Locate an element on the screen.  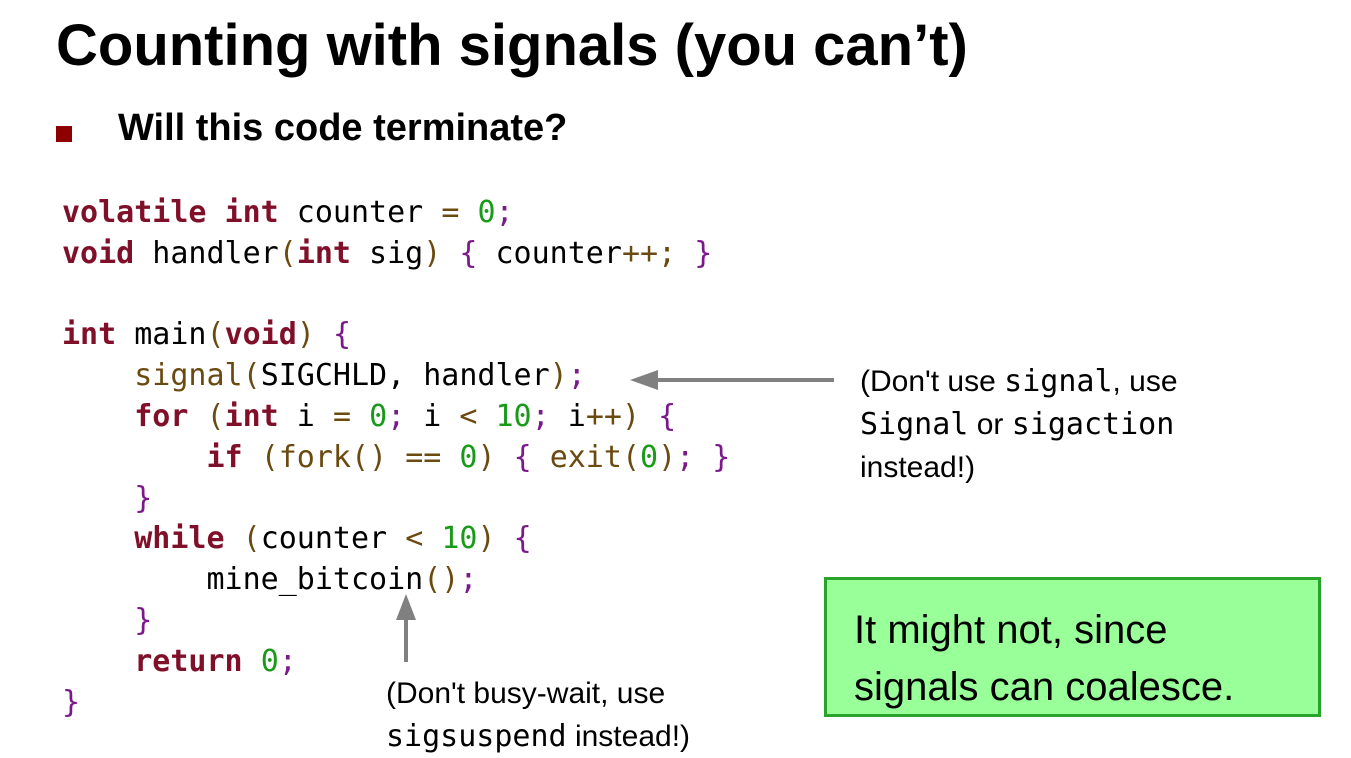
note-line: sigsuspend instead!) is located at coordinates (538, 736).